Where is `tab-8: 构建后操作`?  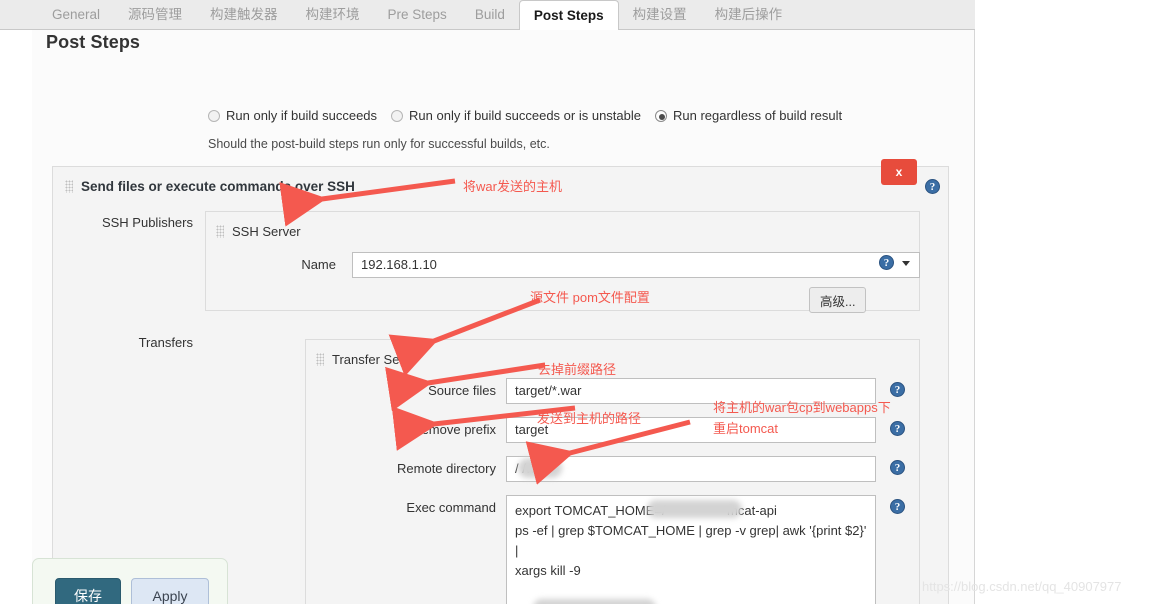
tab-8: 构建后操作 is located at coordinates (749, 15).